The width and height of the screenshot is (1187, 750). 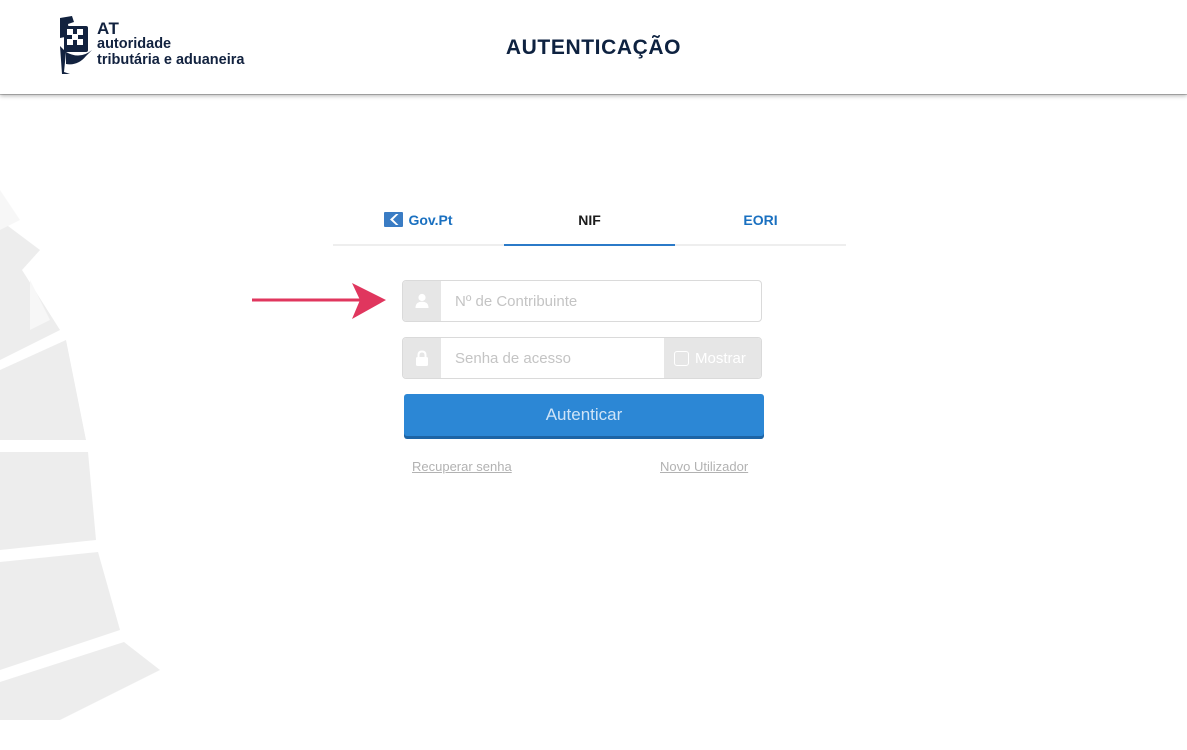 I want to click on new-user-link: Novo Utilizador, so click(x=704, y=466).